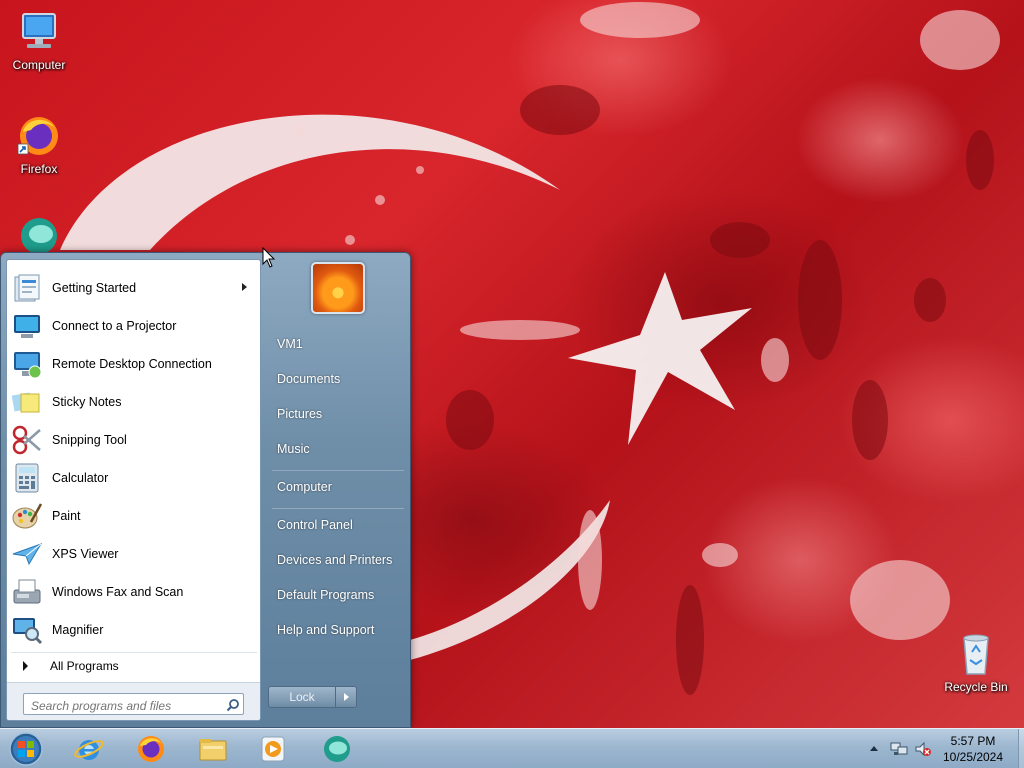 This screenshot has height=768, width=1024. What do you see at coordinates (134, 440) in the screenshot?
I see `program-snipping-tool: Snipping Tool` at bounding box center [134, 440].